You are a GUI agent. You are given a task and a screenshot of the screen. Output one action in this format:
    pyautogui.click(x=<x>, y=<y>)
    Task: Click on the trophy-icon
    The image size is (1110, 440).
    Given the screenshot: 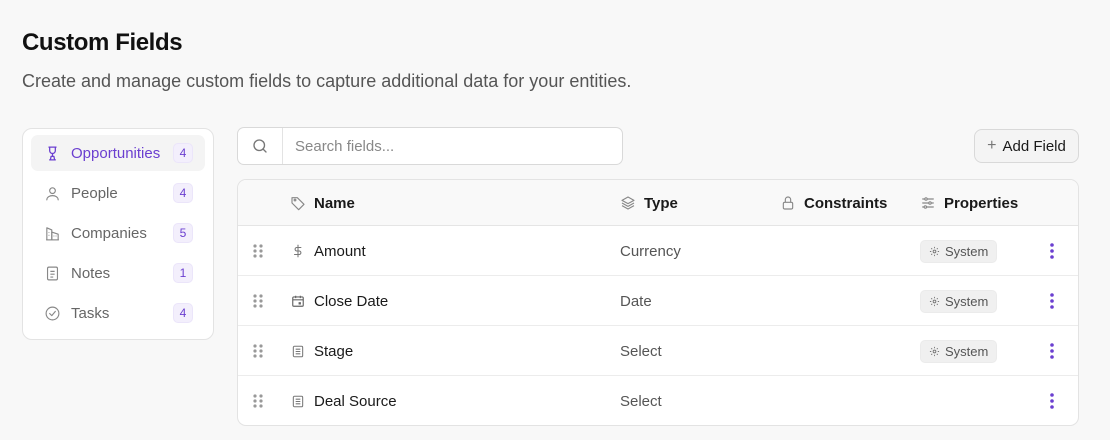 What is the action you would take?
    pyautogui.click(x=52, y=153)
    